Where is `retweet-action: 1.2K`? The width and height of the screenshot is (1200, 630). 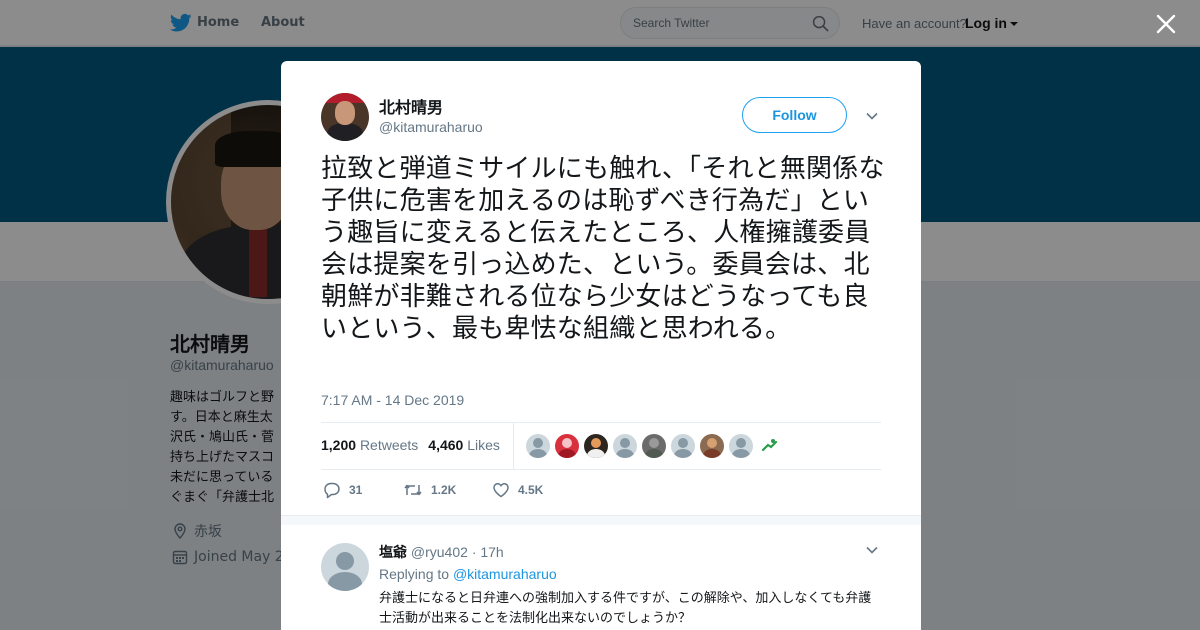
retweet-action: 1.2K is located at coordinates (447, 490).